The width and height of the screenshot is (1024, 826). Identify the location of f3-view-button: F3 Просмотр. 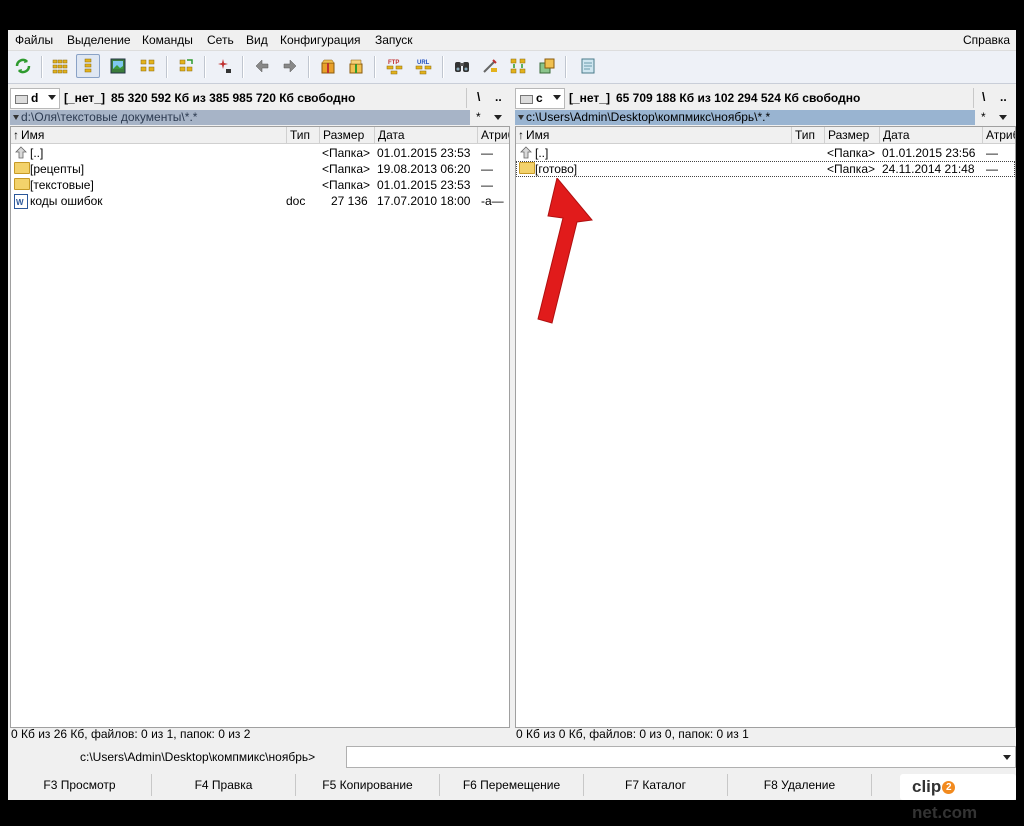
(80, 785).